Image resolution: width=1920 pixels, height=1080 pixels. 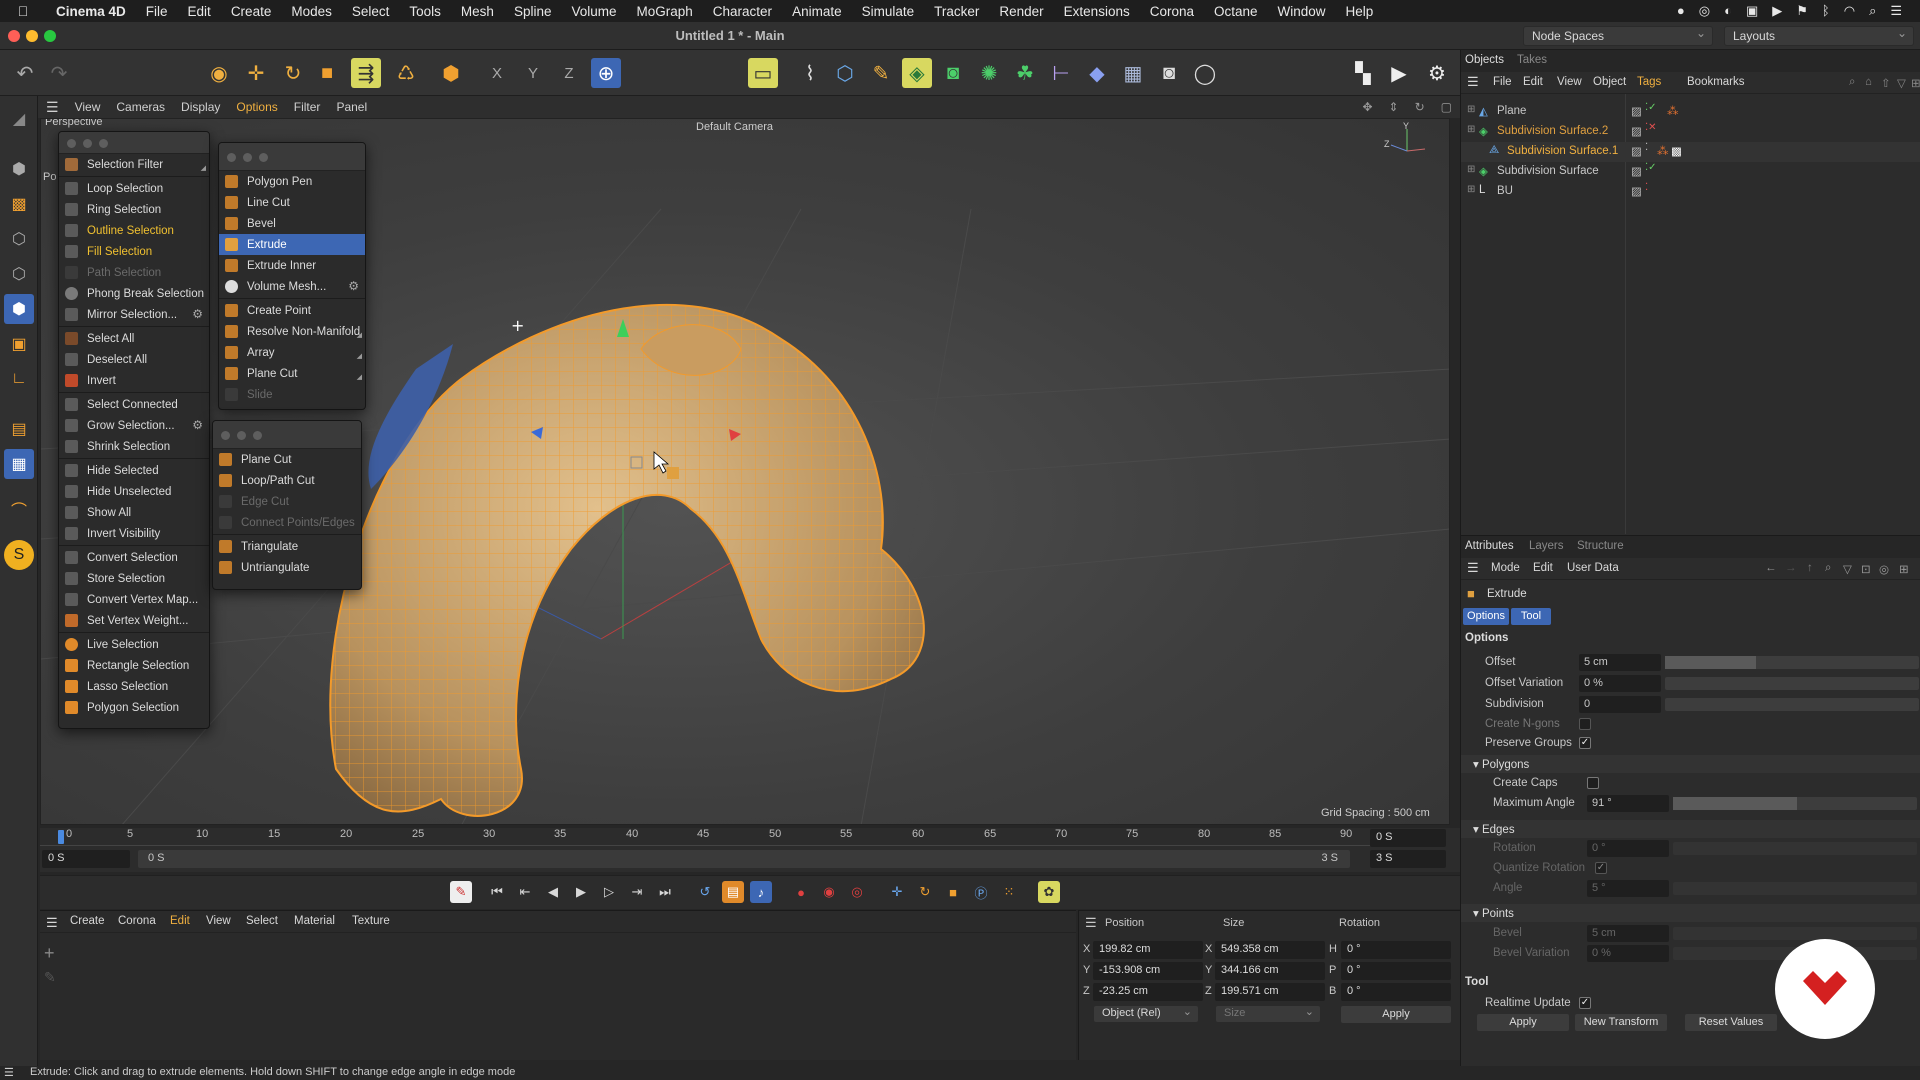 What do you see at coordinates (256, 73) in the screenshot?
I see `move-tool-icon: ✛` at bounding box center [256, 73].